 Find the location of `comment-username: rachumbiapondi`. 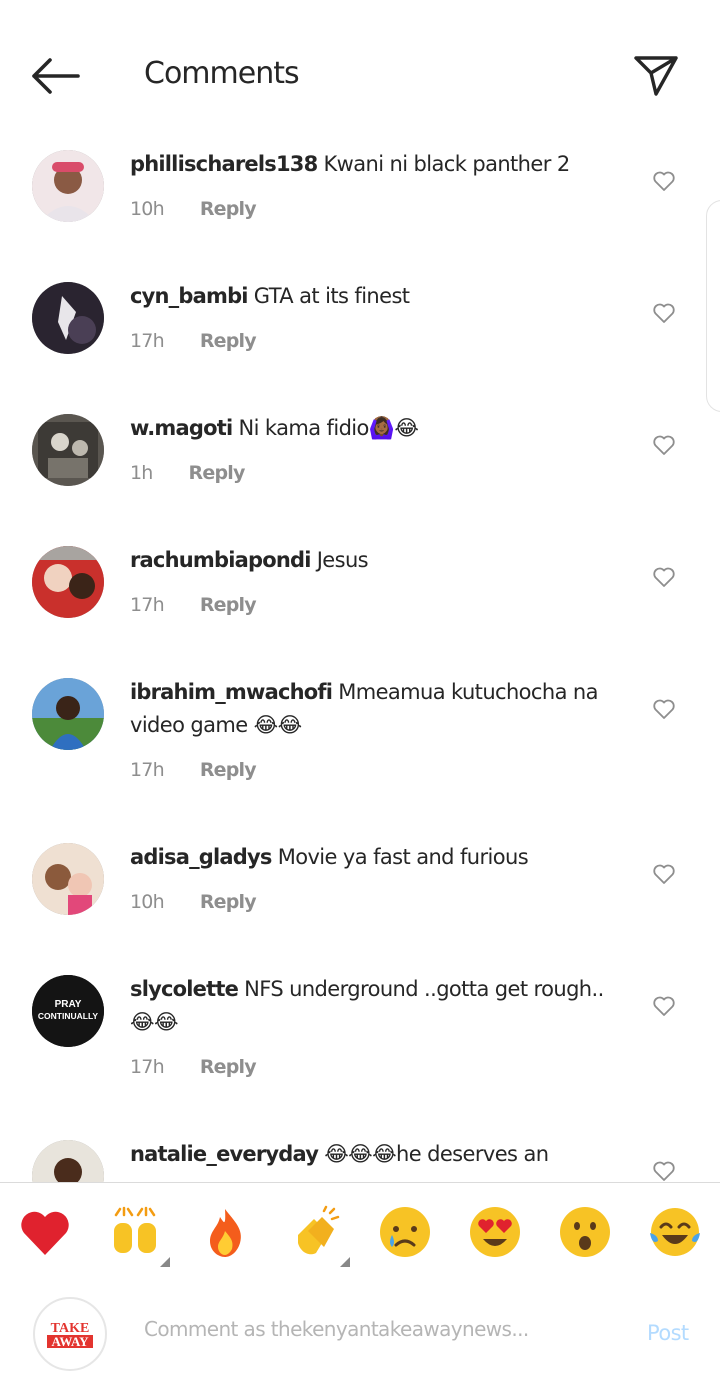

comment-username: rachumbiapondi is located at coordinates (220, 560).